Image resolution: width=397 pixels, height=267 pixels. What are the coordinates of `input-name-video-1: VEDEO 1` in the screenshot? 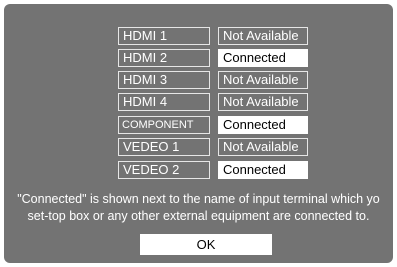 It's located at (164, 147).